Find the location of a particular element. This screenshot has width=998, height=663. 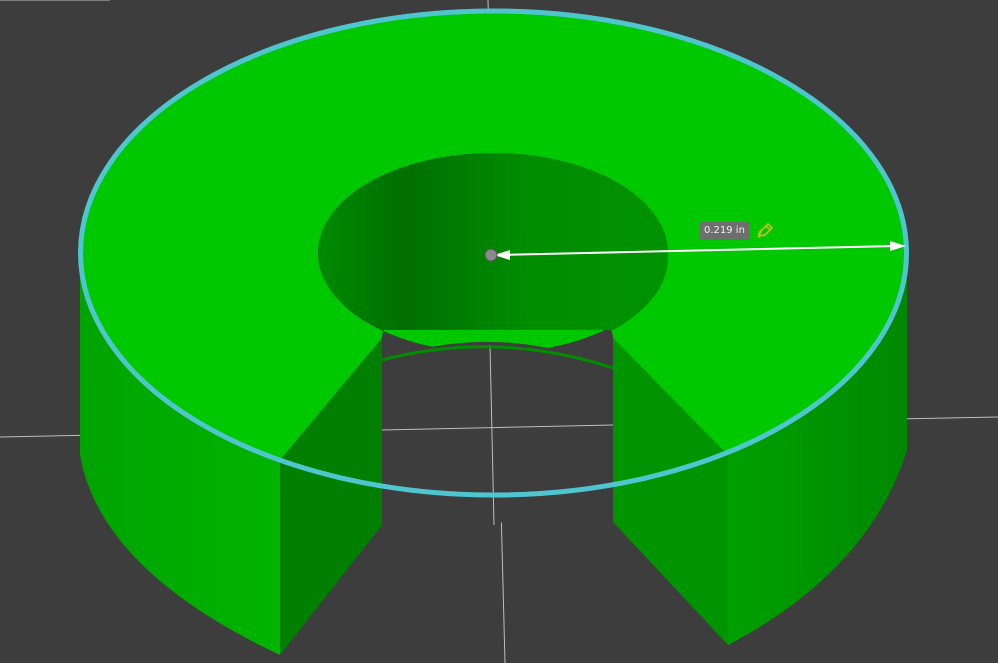

pencil-edit-icon is located at coordinates (765, 231).